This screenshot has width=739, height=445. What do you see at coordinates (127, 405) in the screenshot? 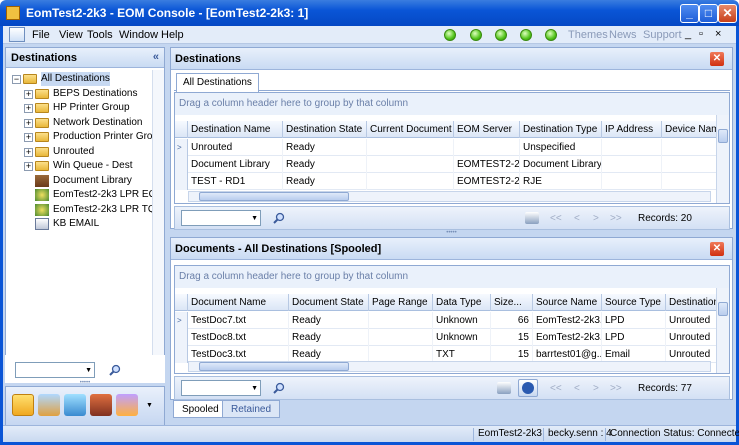
I see `reports-view-icon` at bounding box center [127, 405].